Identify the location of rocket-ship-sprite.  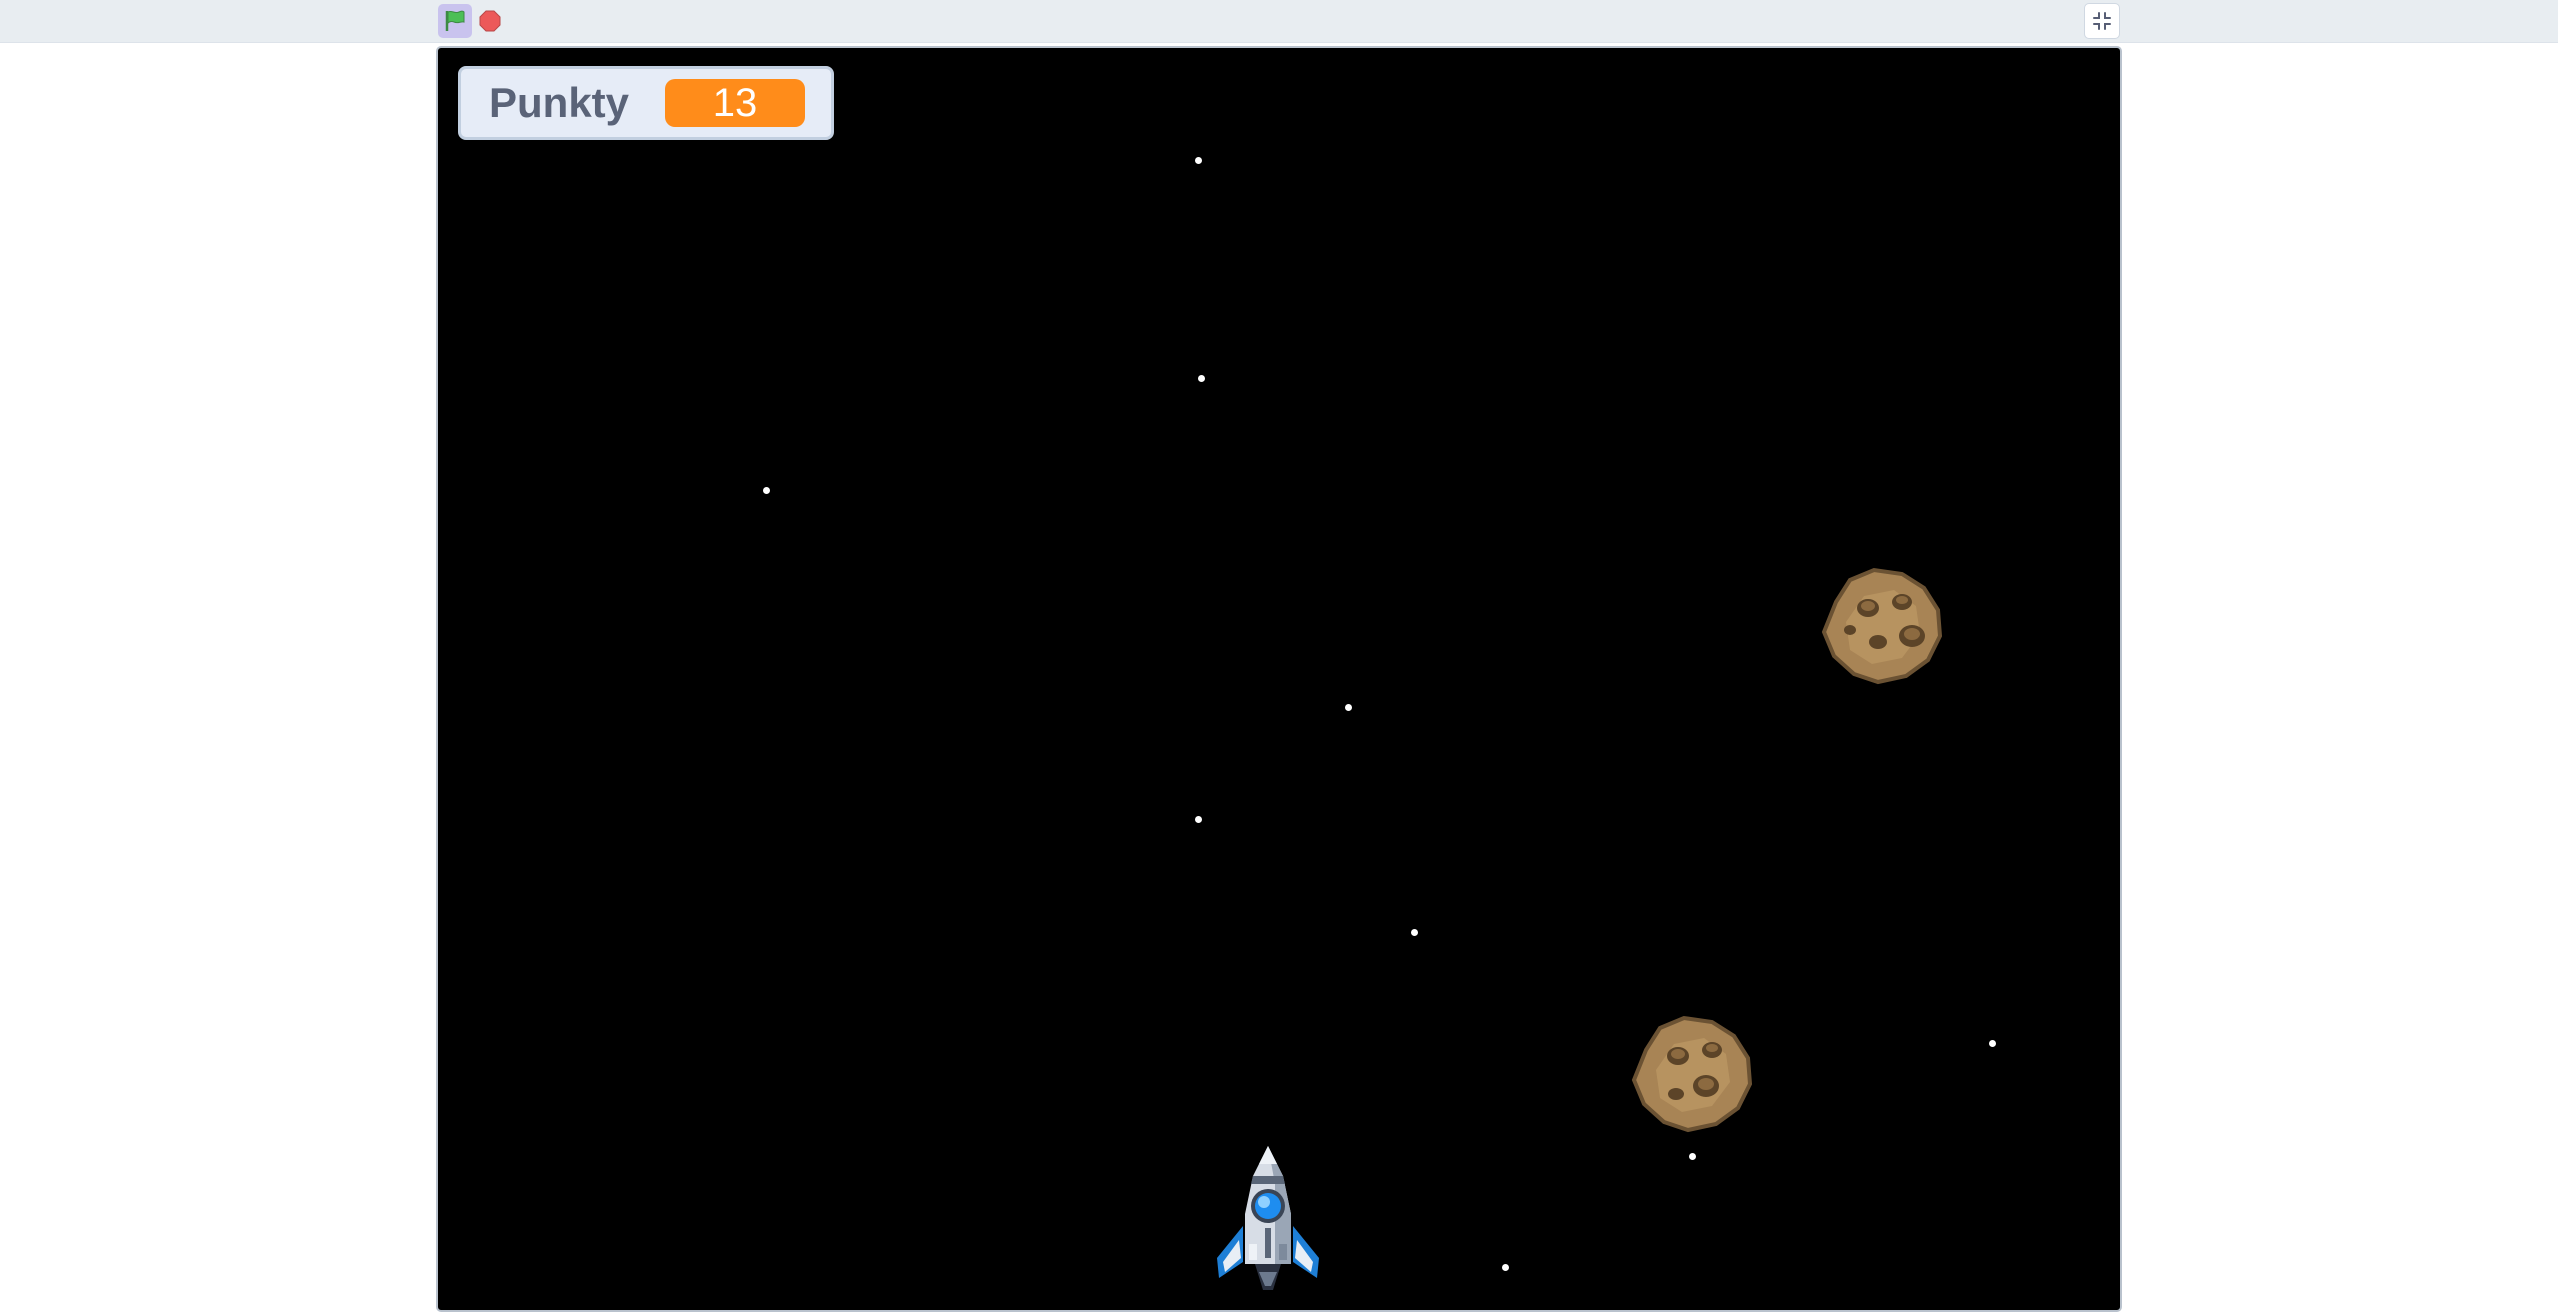
(1268, 1219).